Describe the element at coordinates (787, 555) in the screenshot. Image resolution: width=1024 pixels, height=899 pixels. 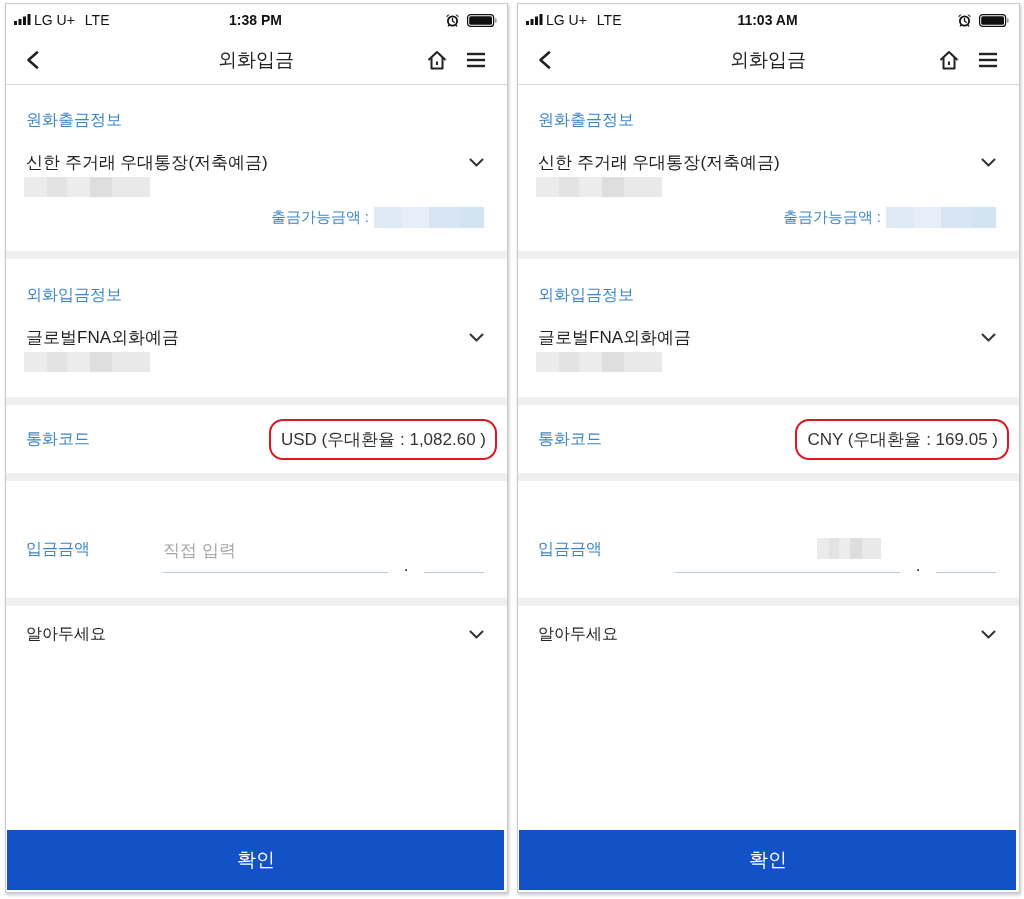
I see `amount-input` at that location.